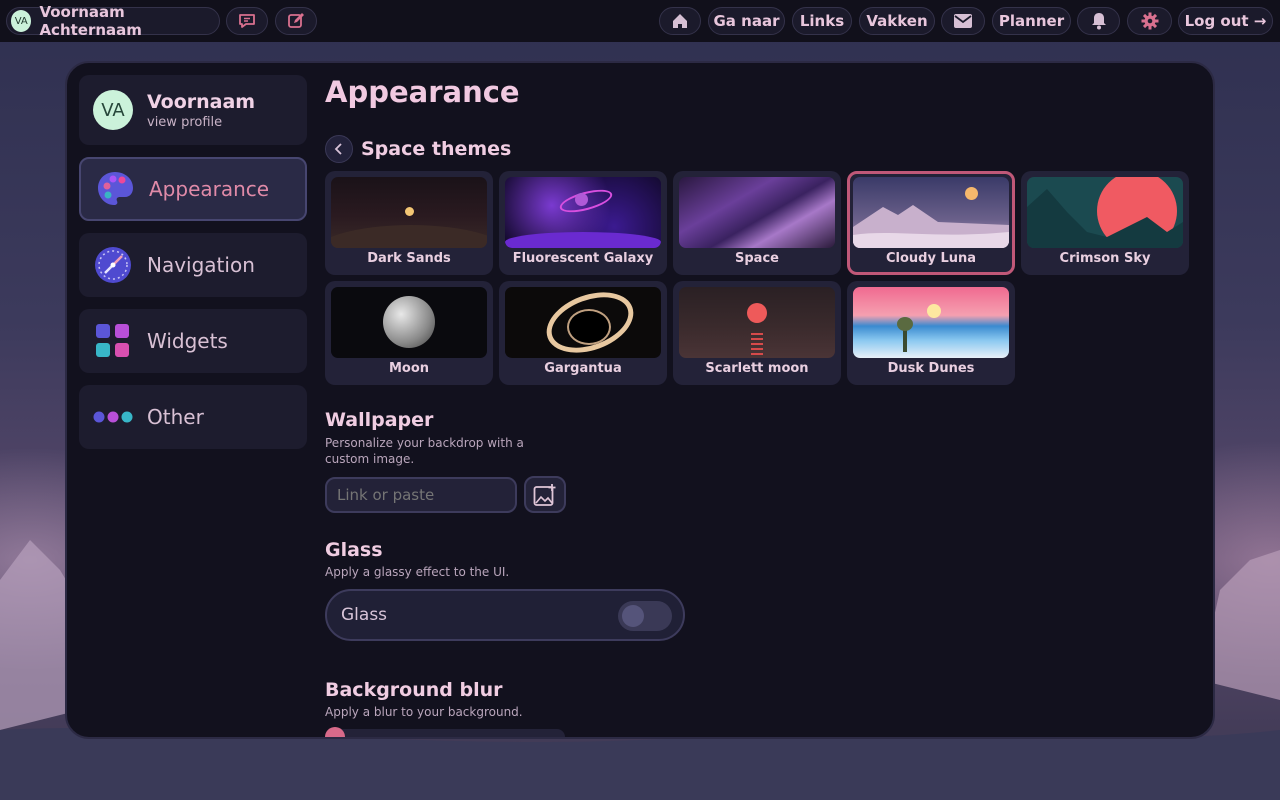 This screenshot has height=800, width=1280. I want to click on messages-button, so click(963, 21).